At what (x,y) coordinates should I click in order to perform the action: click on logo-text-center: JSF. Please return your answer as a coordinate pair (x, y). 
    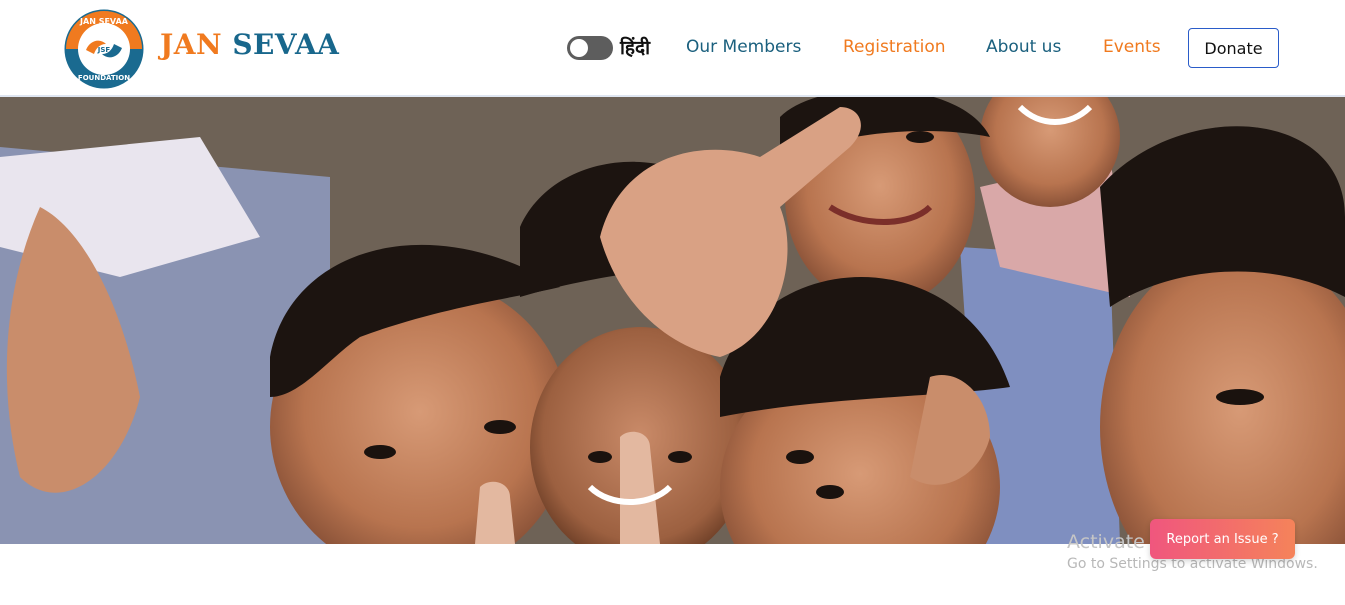
    Looking at the image, I should click on (104, 50).